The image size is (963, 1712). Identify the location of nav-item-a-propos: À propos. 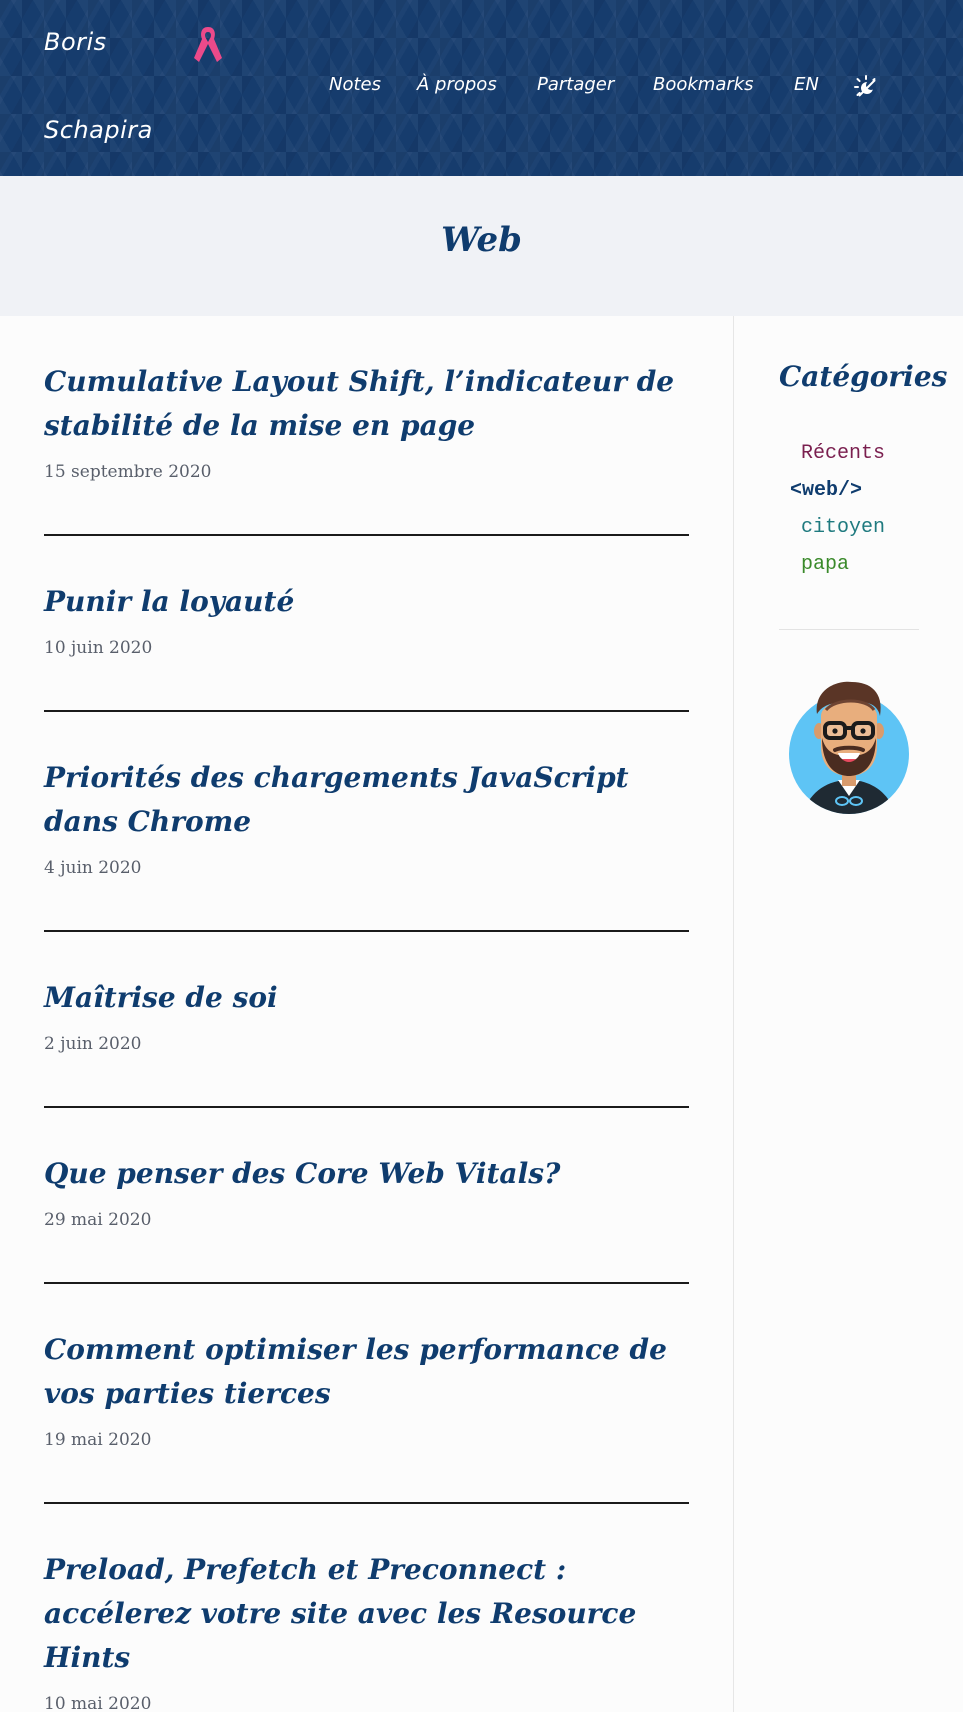
(457, 84).